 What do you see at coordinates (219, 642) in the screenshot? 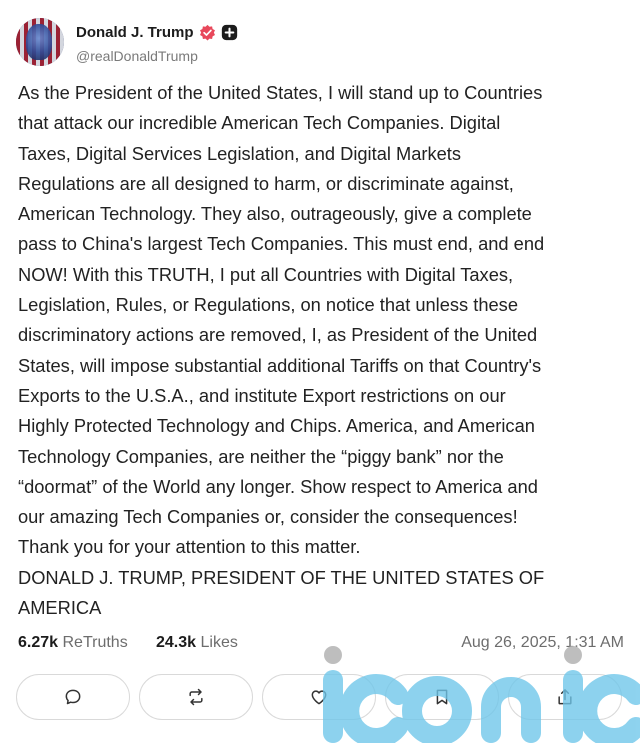
I see `likes-label: Likes` at bounding box center [219, 642].